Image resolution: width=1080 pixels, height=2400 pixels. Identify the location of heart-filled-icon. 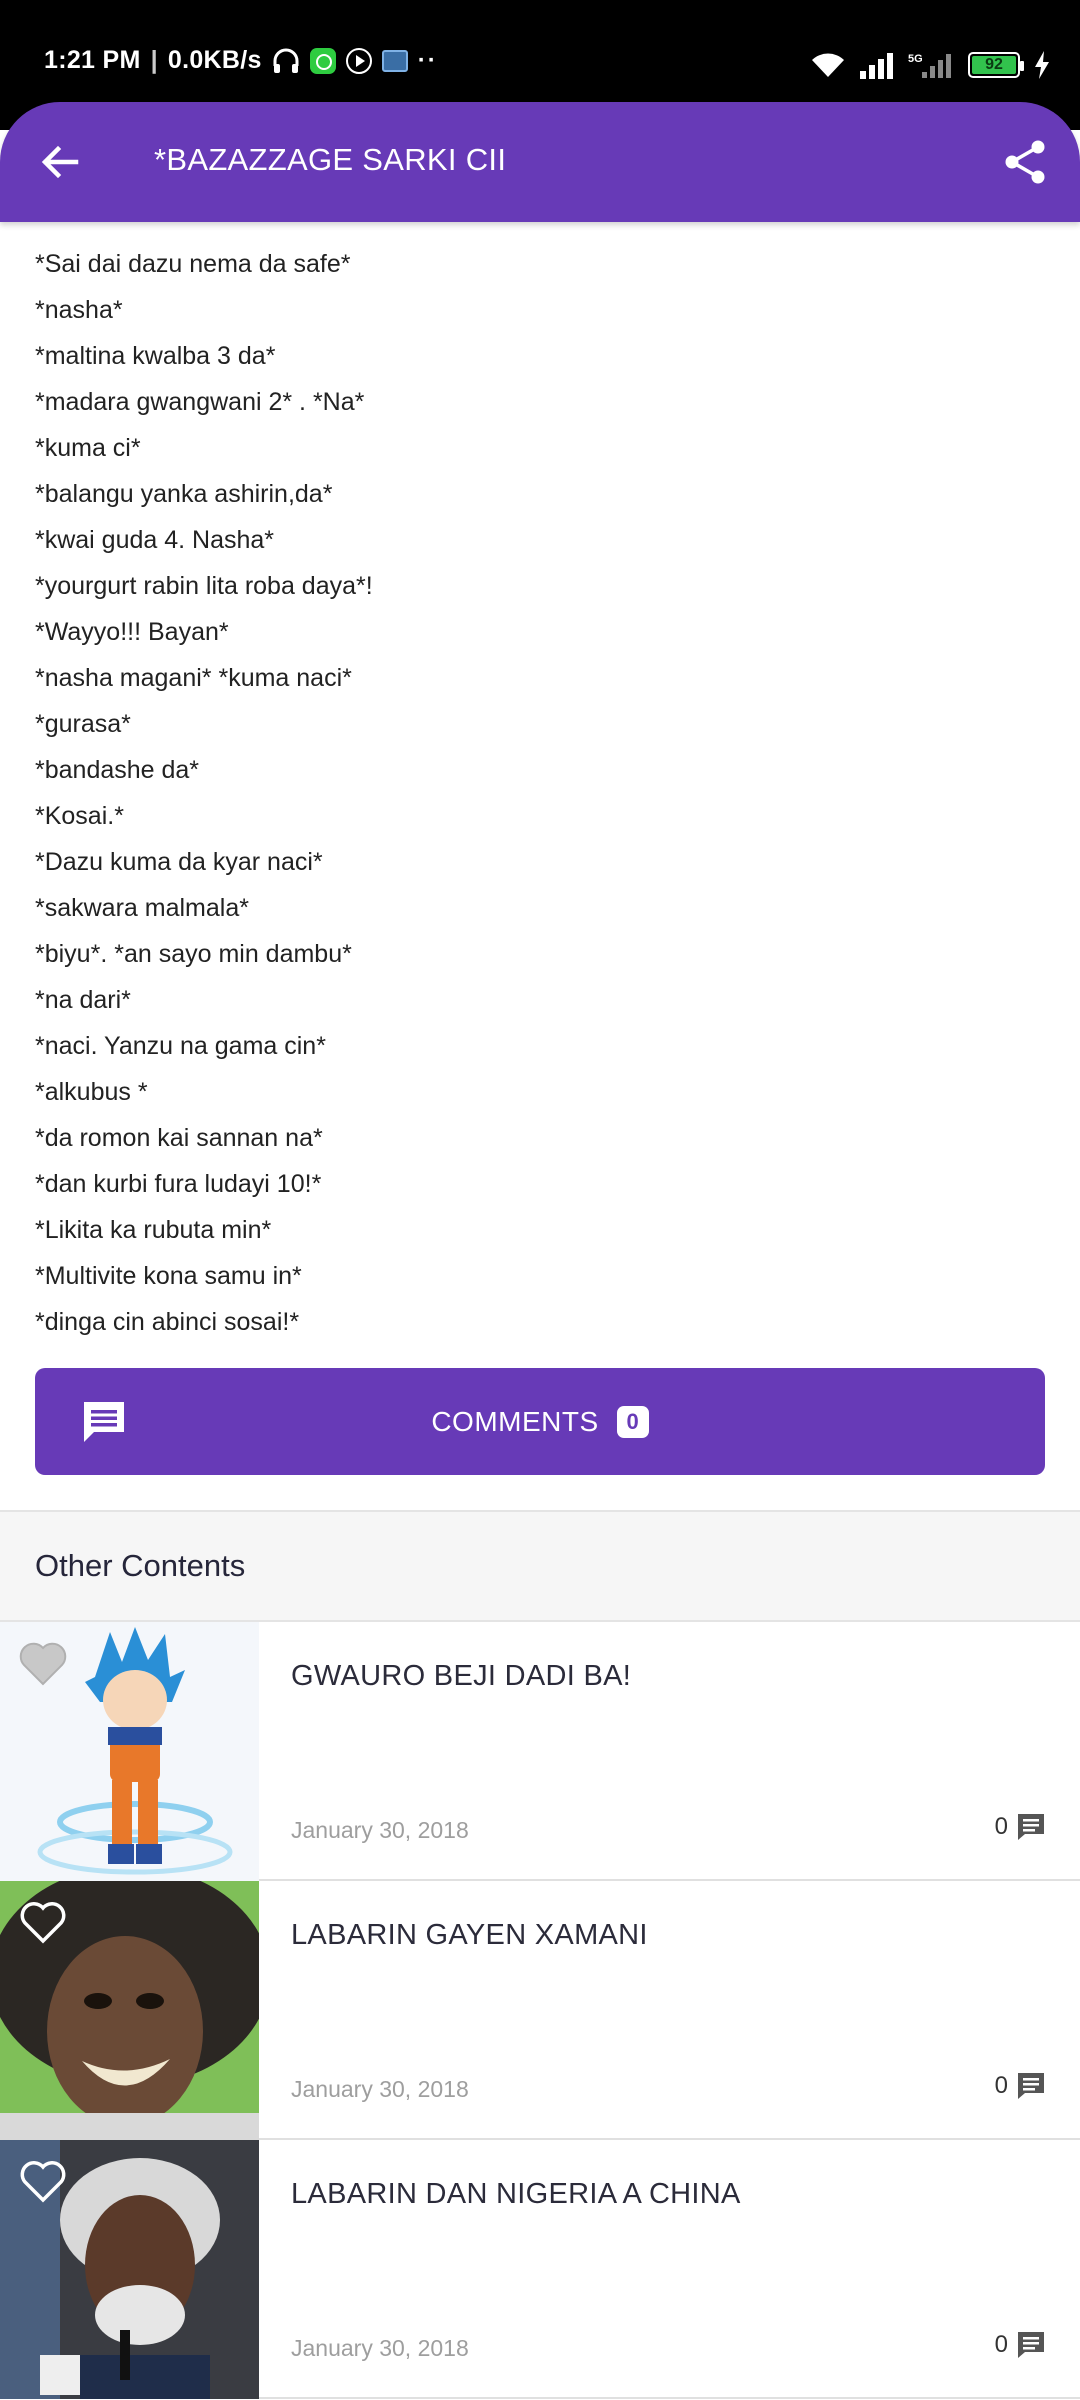
(43, 1663).